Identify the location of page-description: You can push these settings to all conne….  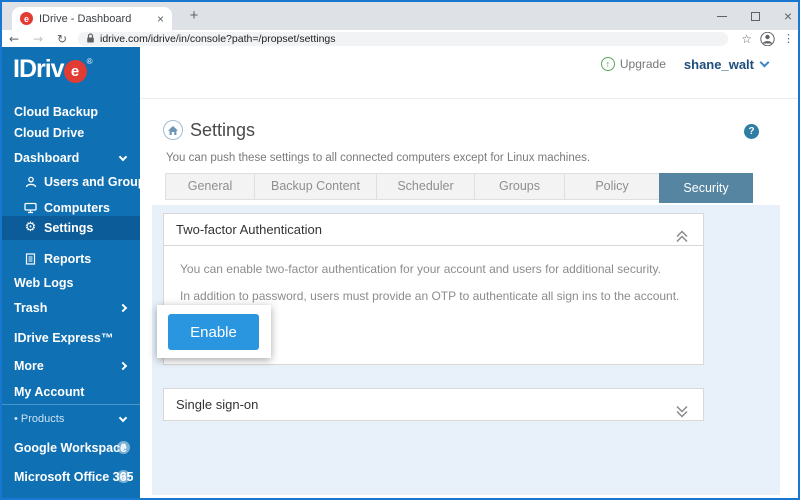
(378, 158).